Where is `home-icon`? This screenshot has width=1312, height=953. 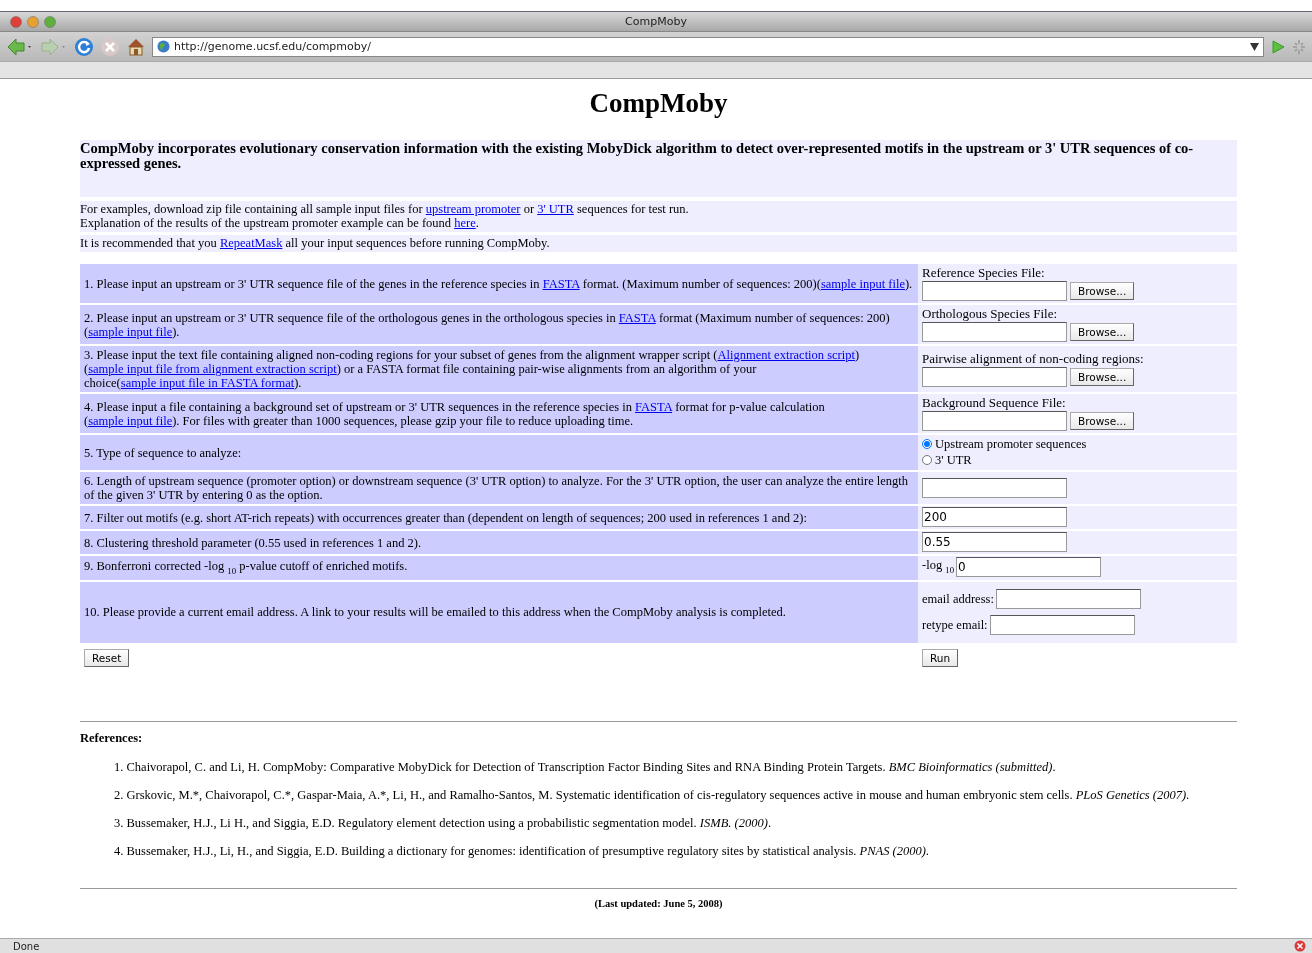 home-icon is located at coordinates (136, 46).